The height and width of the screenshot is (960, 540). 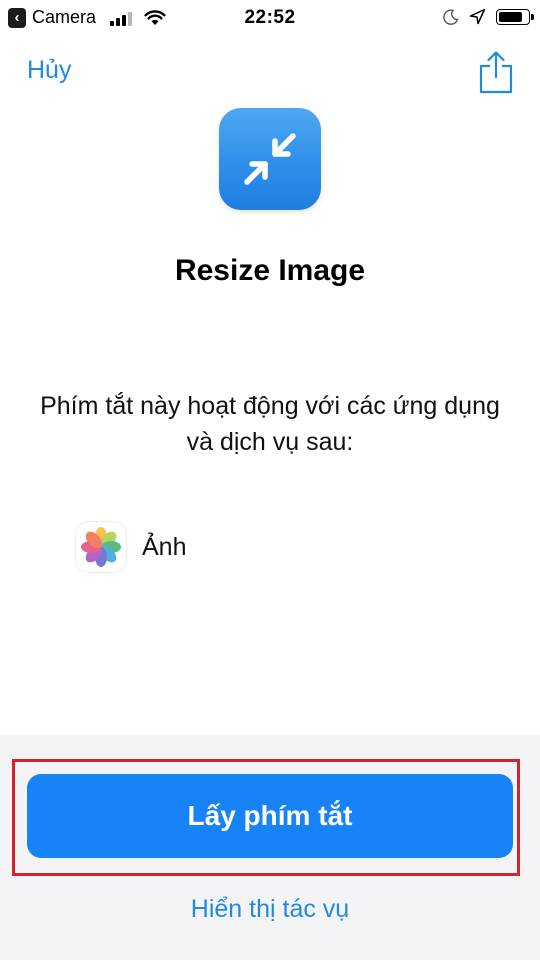 I want to click on photos-icon, so click(x=101, y=547).